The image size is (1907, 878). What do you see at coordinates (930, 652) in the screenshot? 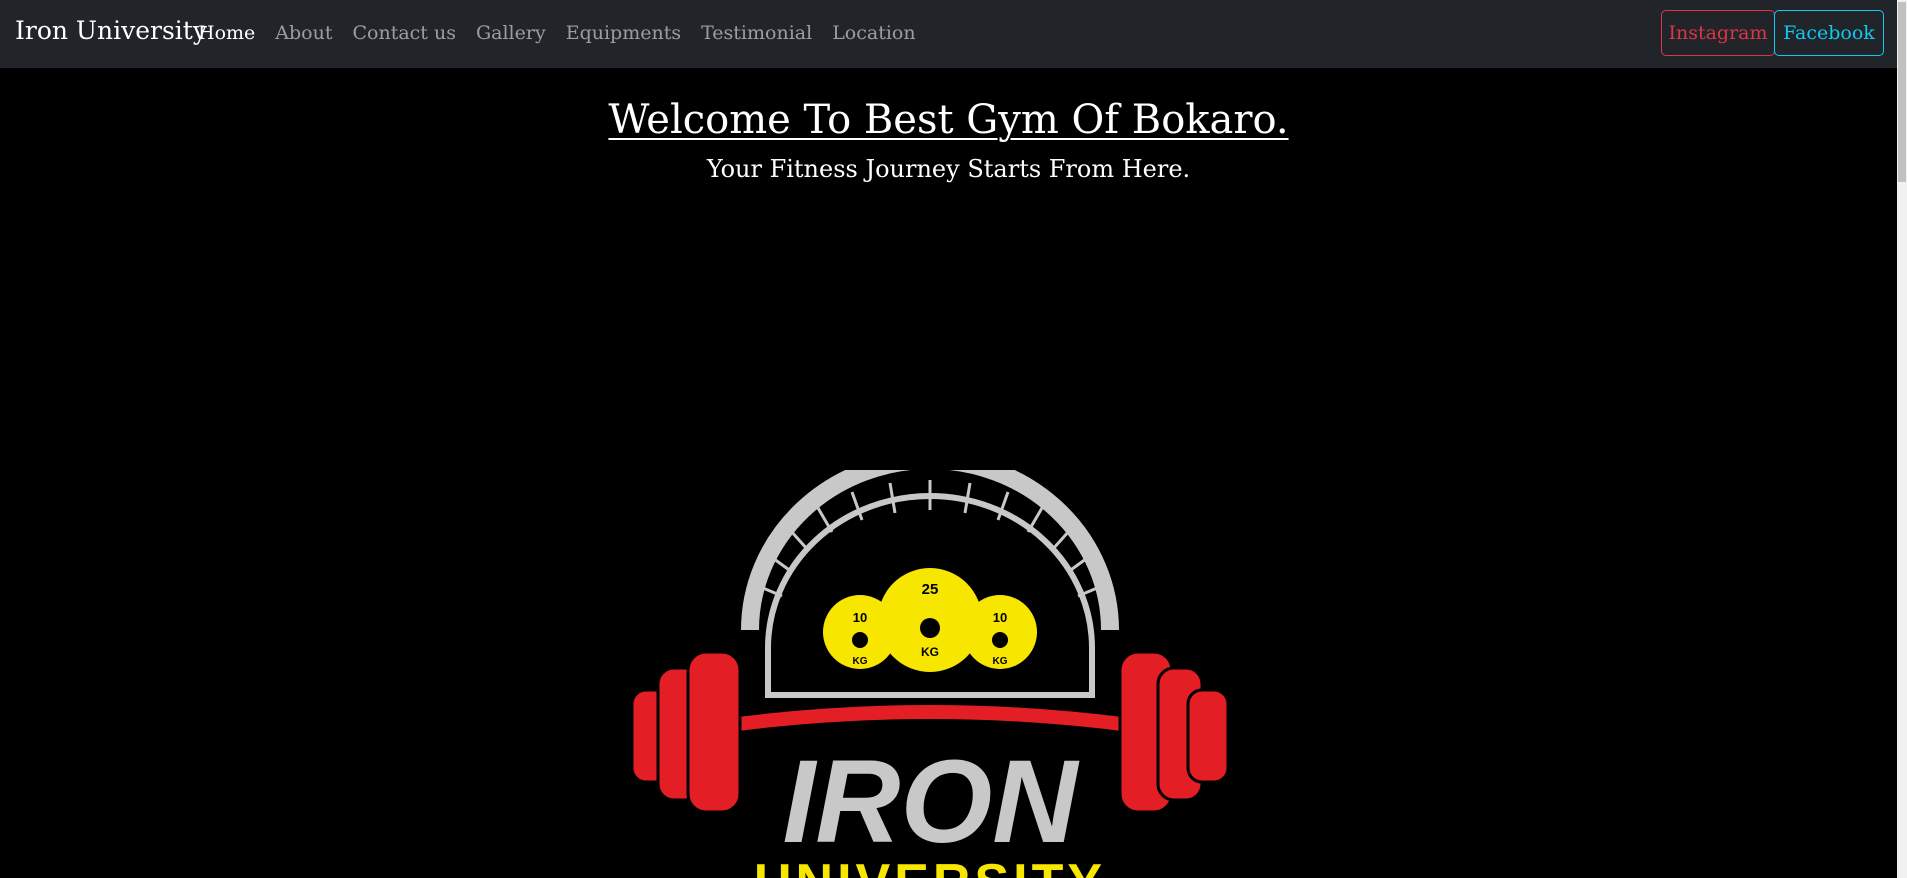
I see `plate-center-unit: KG` at bounding box center [930, 652].